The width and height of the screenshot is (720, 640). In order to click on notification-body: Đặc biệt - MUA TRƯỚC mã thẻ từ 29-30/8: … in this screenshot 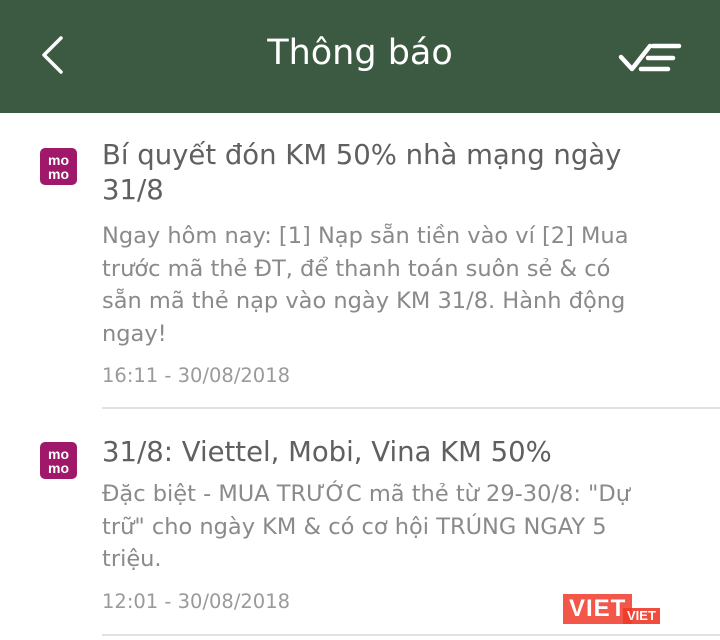, I will do `click(397, 527)`.